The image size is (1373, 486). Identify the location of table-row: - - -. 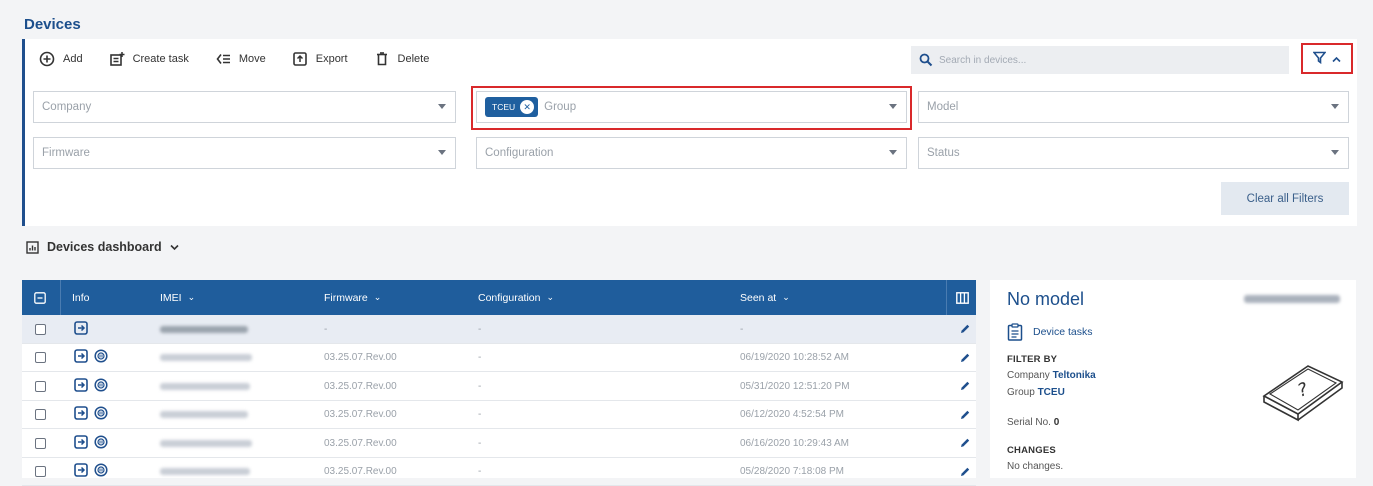
(499, 329).